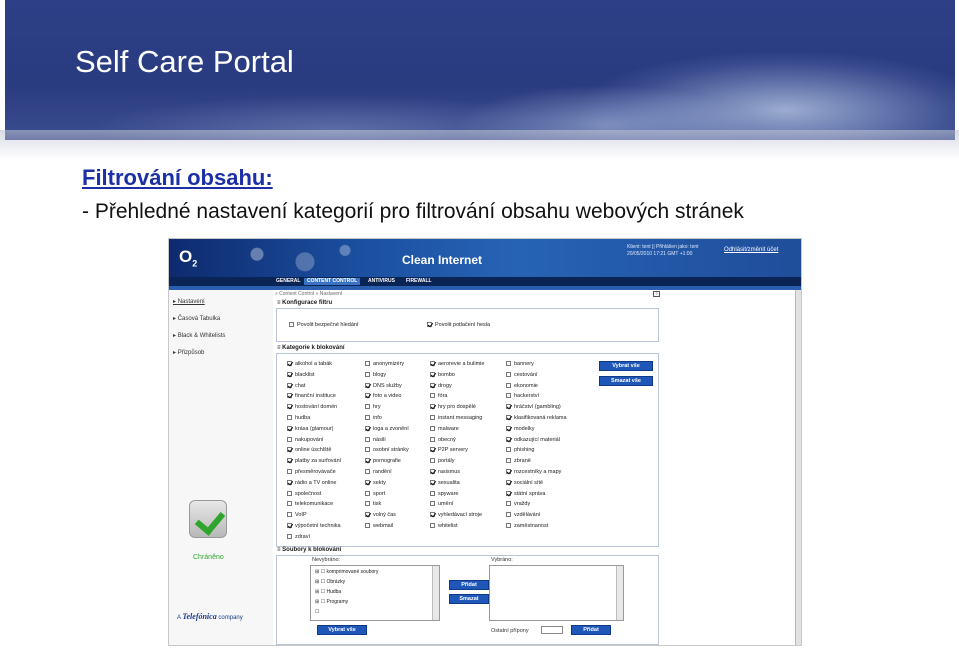 This screenshot has height=650, width=959. I want to click on list-item: ⊞ ☐ Programy, so click(331, 602).